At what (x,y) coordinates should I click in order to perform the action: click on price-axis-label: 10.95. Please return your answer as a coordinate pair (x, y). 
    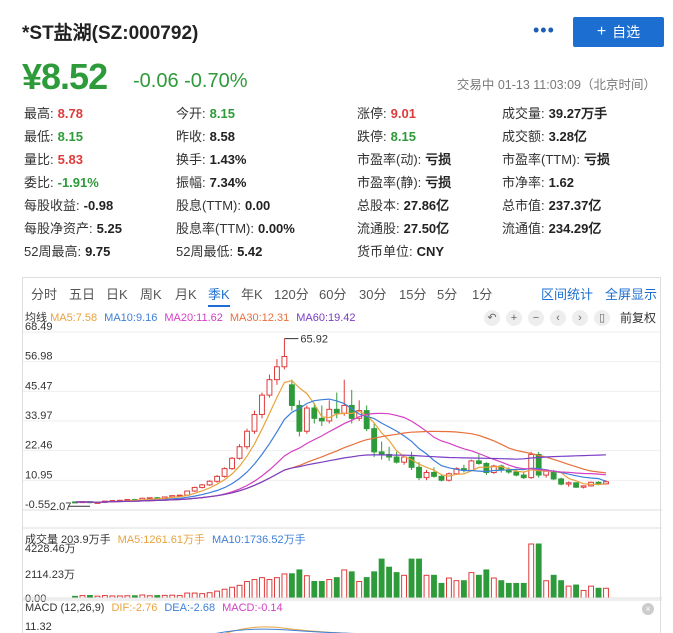
    Looking at the image, I should click on (39, 475).